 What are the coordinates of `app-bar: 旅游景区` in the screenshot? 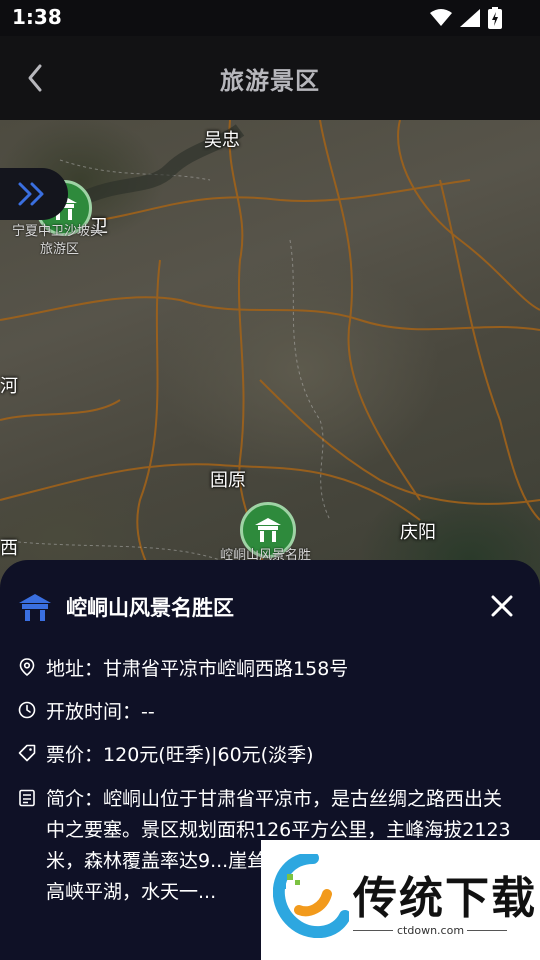 It's located at (270, 78).